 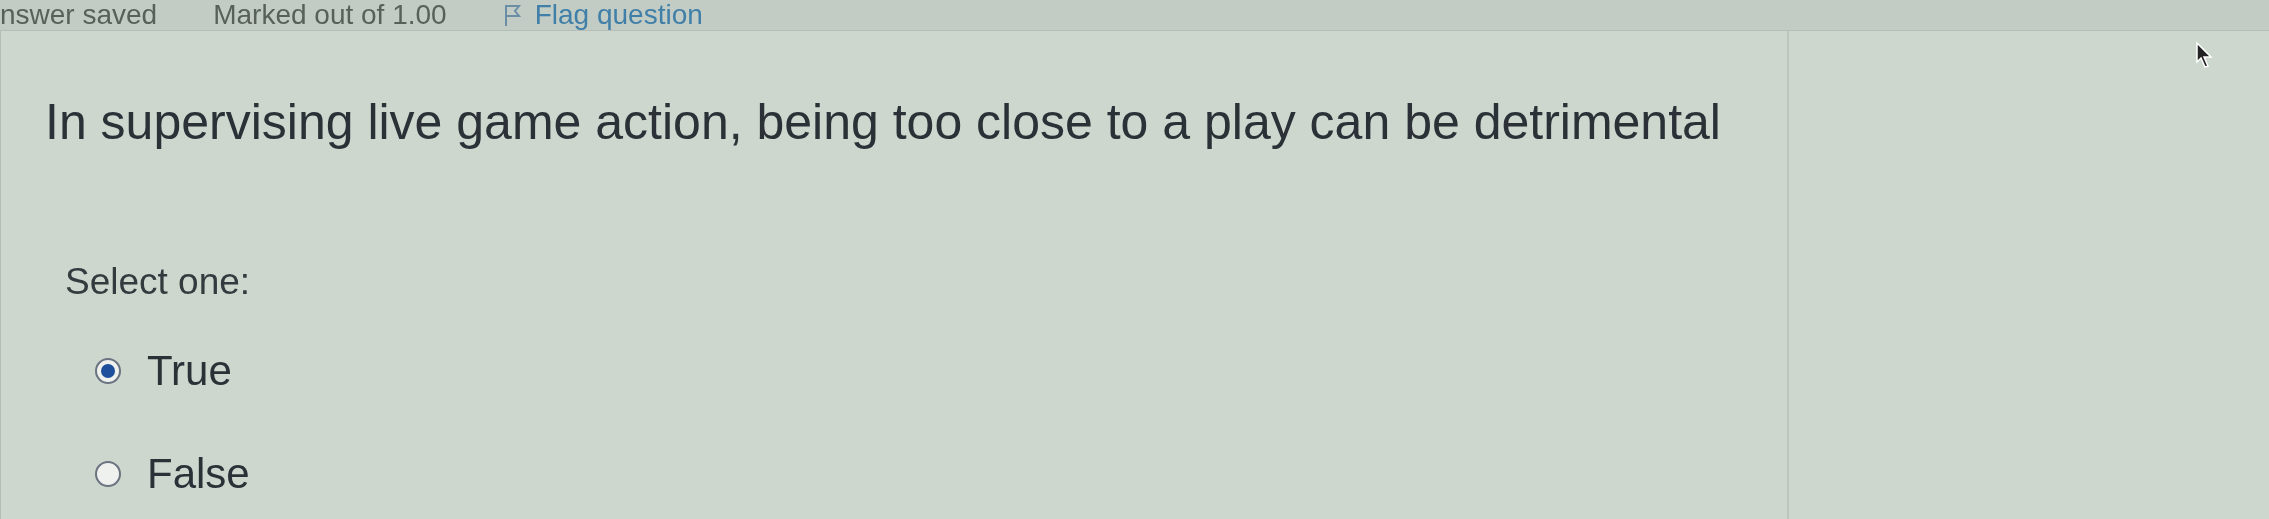 I want to click on answer-option: True, so click(x=941, y=370).